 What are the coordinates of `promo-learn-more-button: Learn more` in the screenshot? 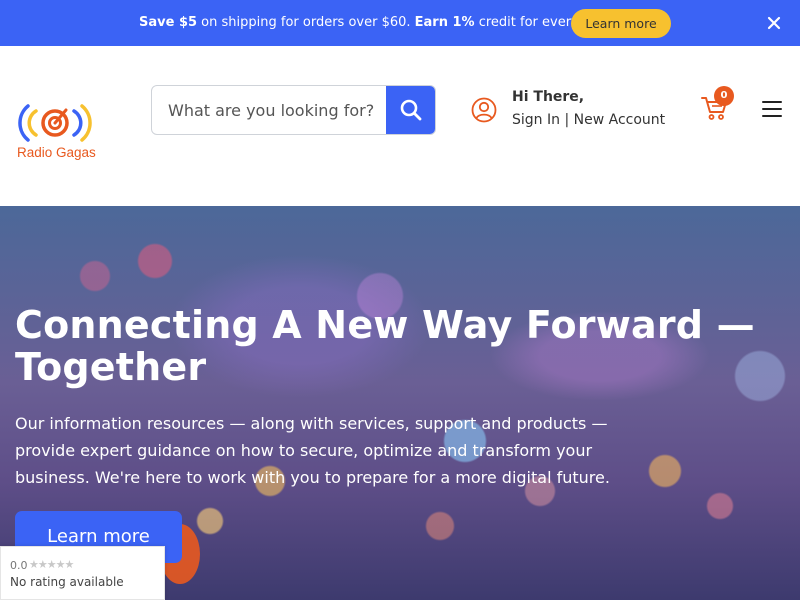 It's located at (621, 23).